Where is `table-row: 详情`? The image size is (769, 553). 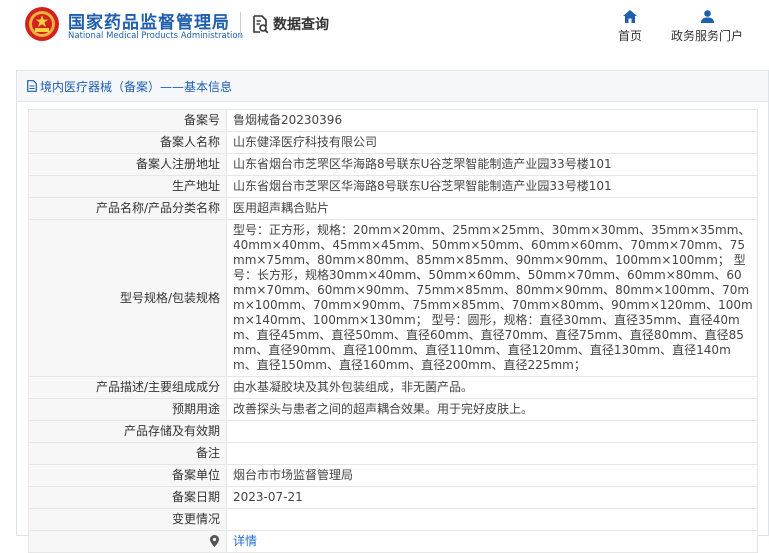
table-row: 详情 is located at coordinates (393, 541).